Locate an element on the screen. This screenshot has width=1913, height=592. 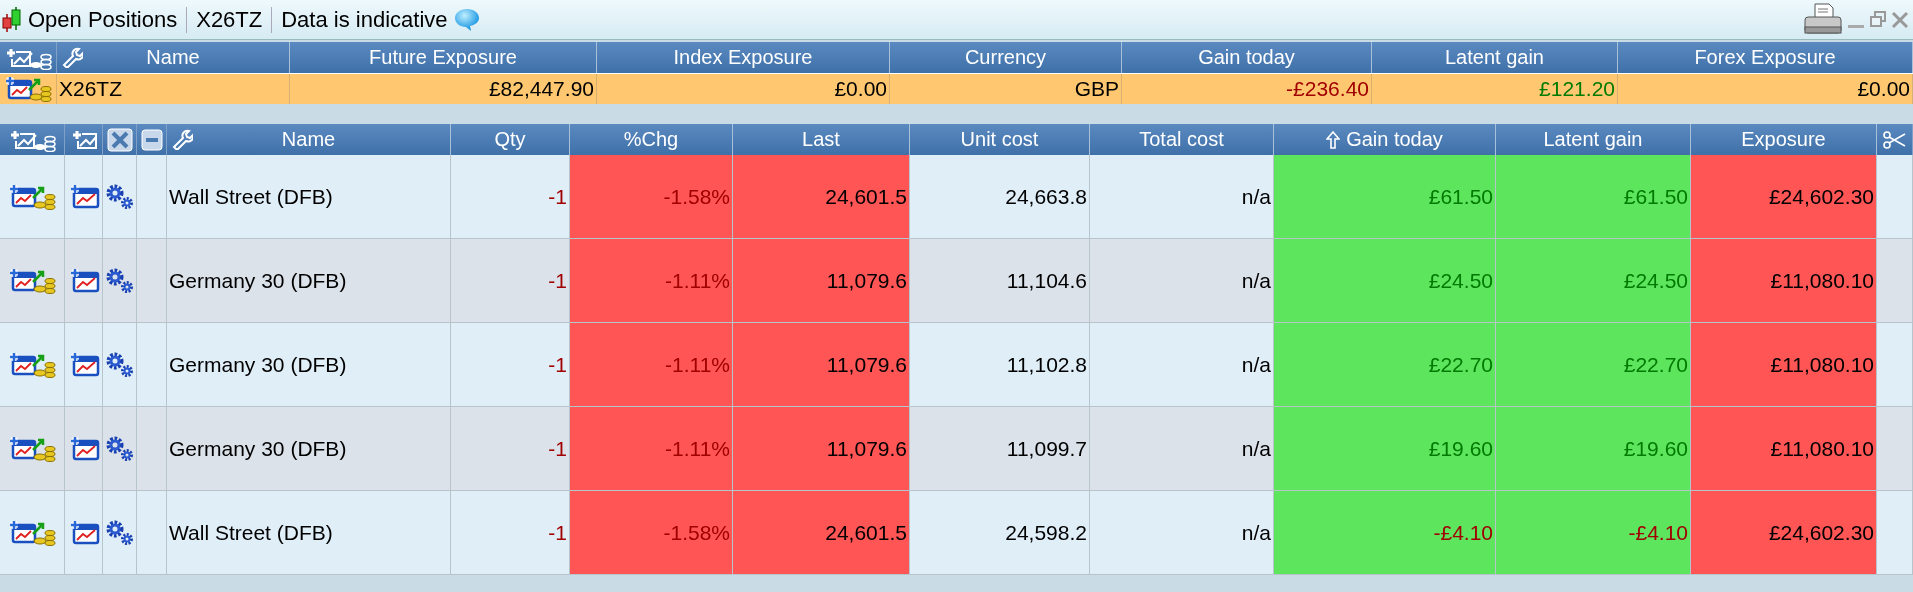
table-cell: 24,598.2 is located at coordinates (1046, 532).